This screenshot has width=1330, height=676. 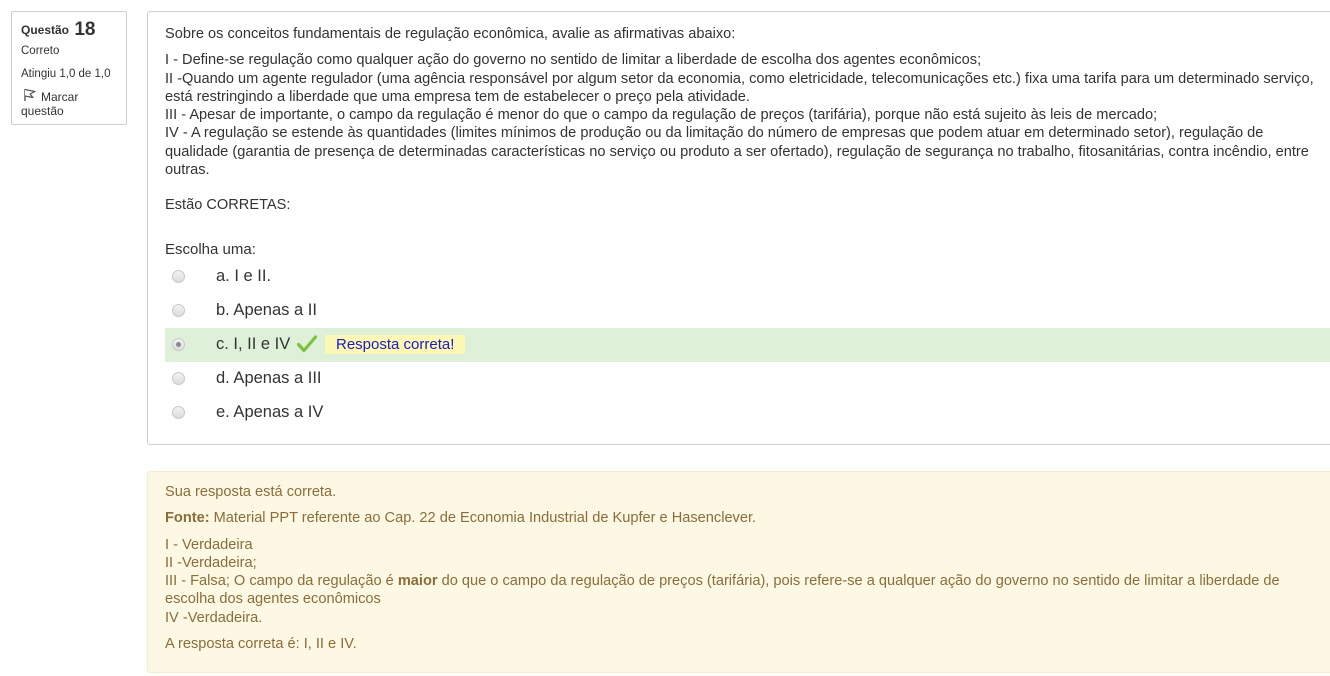 I want to click on answer-prompt: Escolha uma:, so click(x=210, y=249).